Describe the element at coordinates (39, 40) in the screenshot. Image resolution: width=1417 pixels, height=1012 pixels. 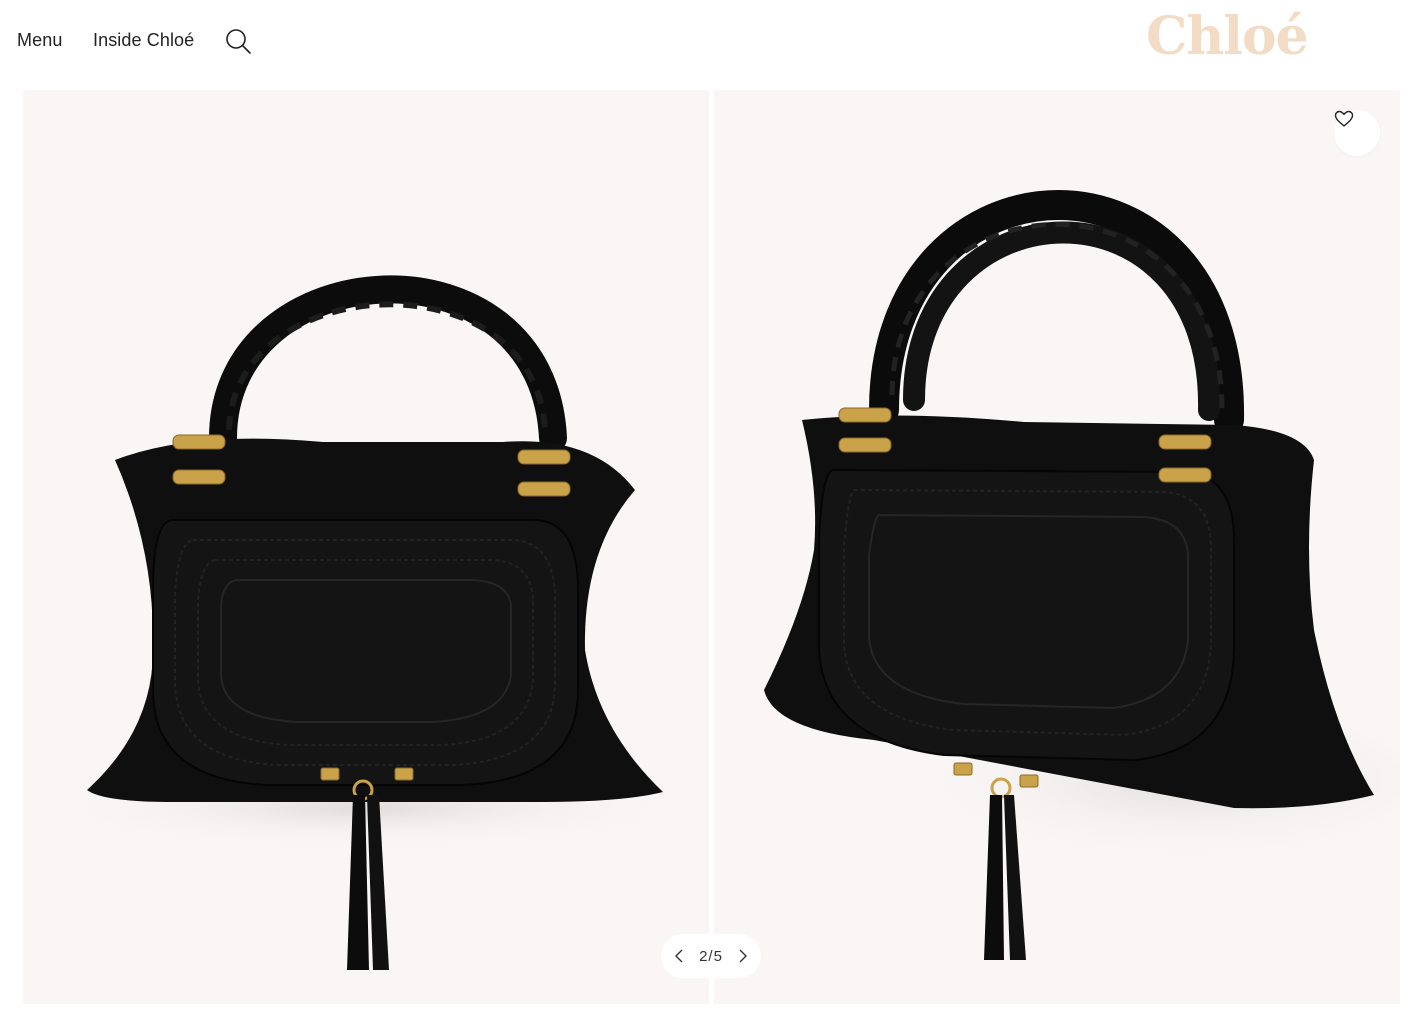
I see `menu-link: Menu` at that location.